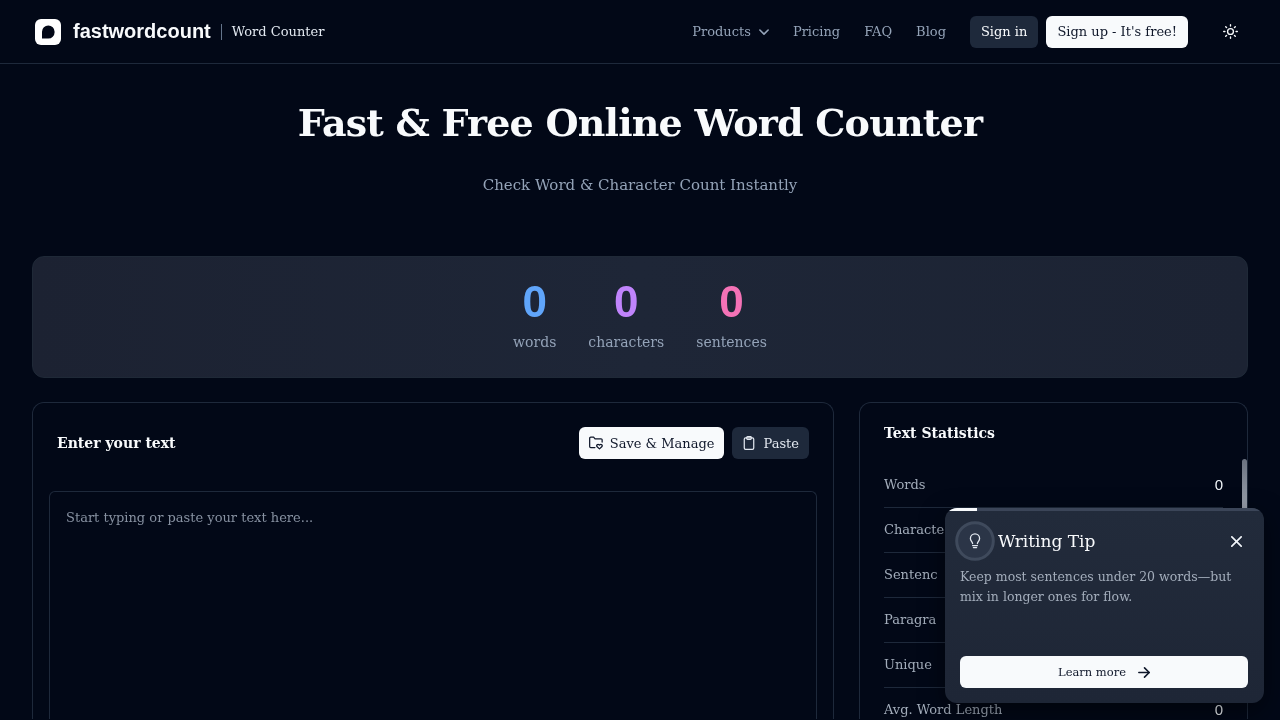 The height and width of the screenshot is (720, 1280). Describe the element at coordinates (640, 123) in the screenshot. I see `page-title: Fast & Free Online Word Counter` at that location.